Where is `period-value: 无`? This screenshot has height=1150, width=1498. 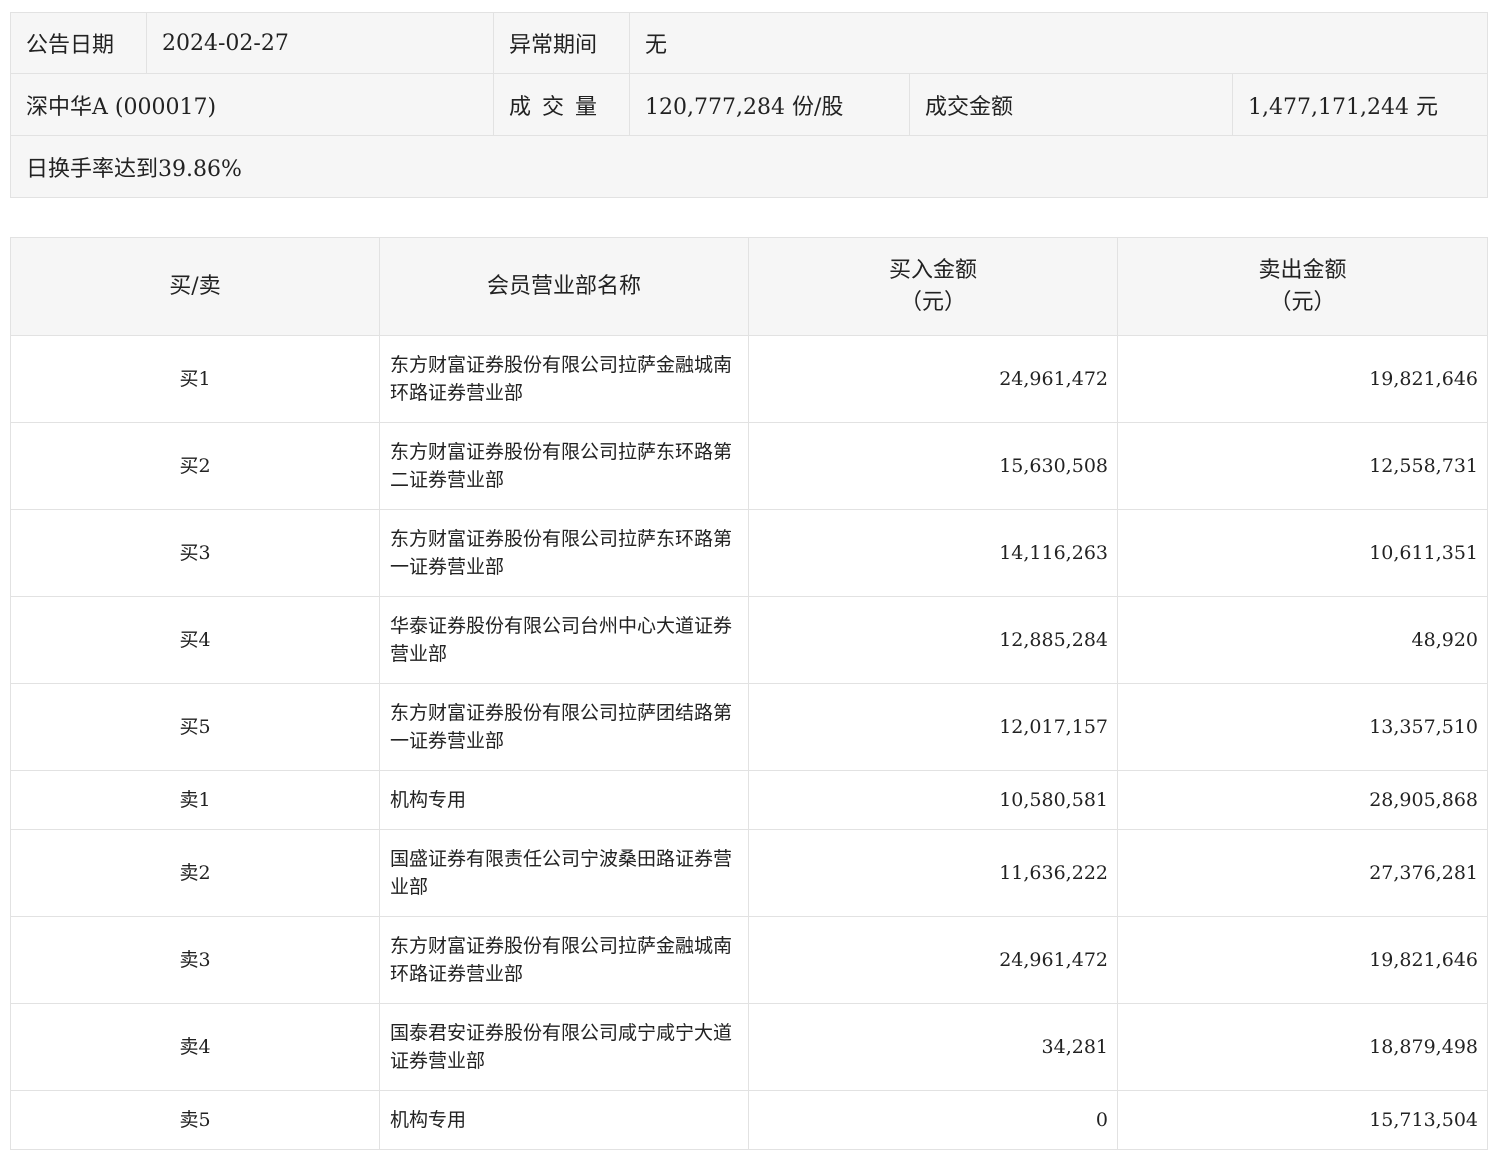 period-value: 无 is located at coordinates (1058, 43).